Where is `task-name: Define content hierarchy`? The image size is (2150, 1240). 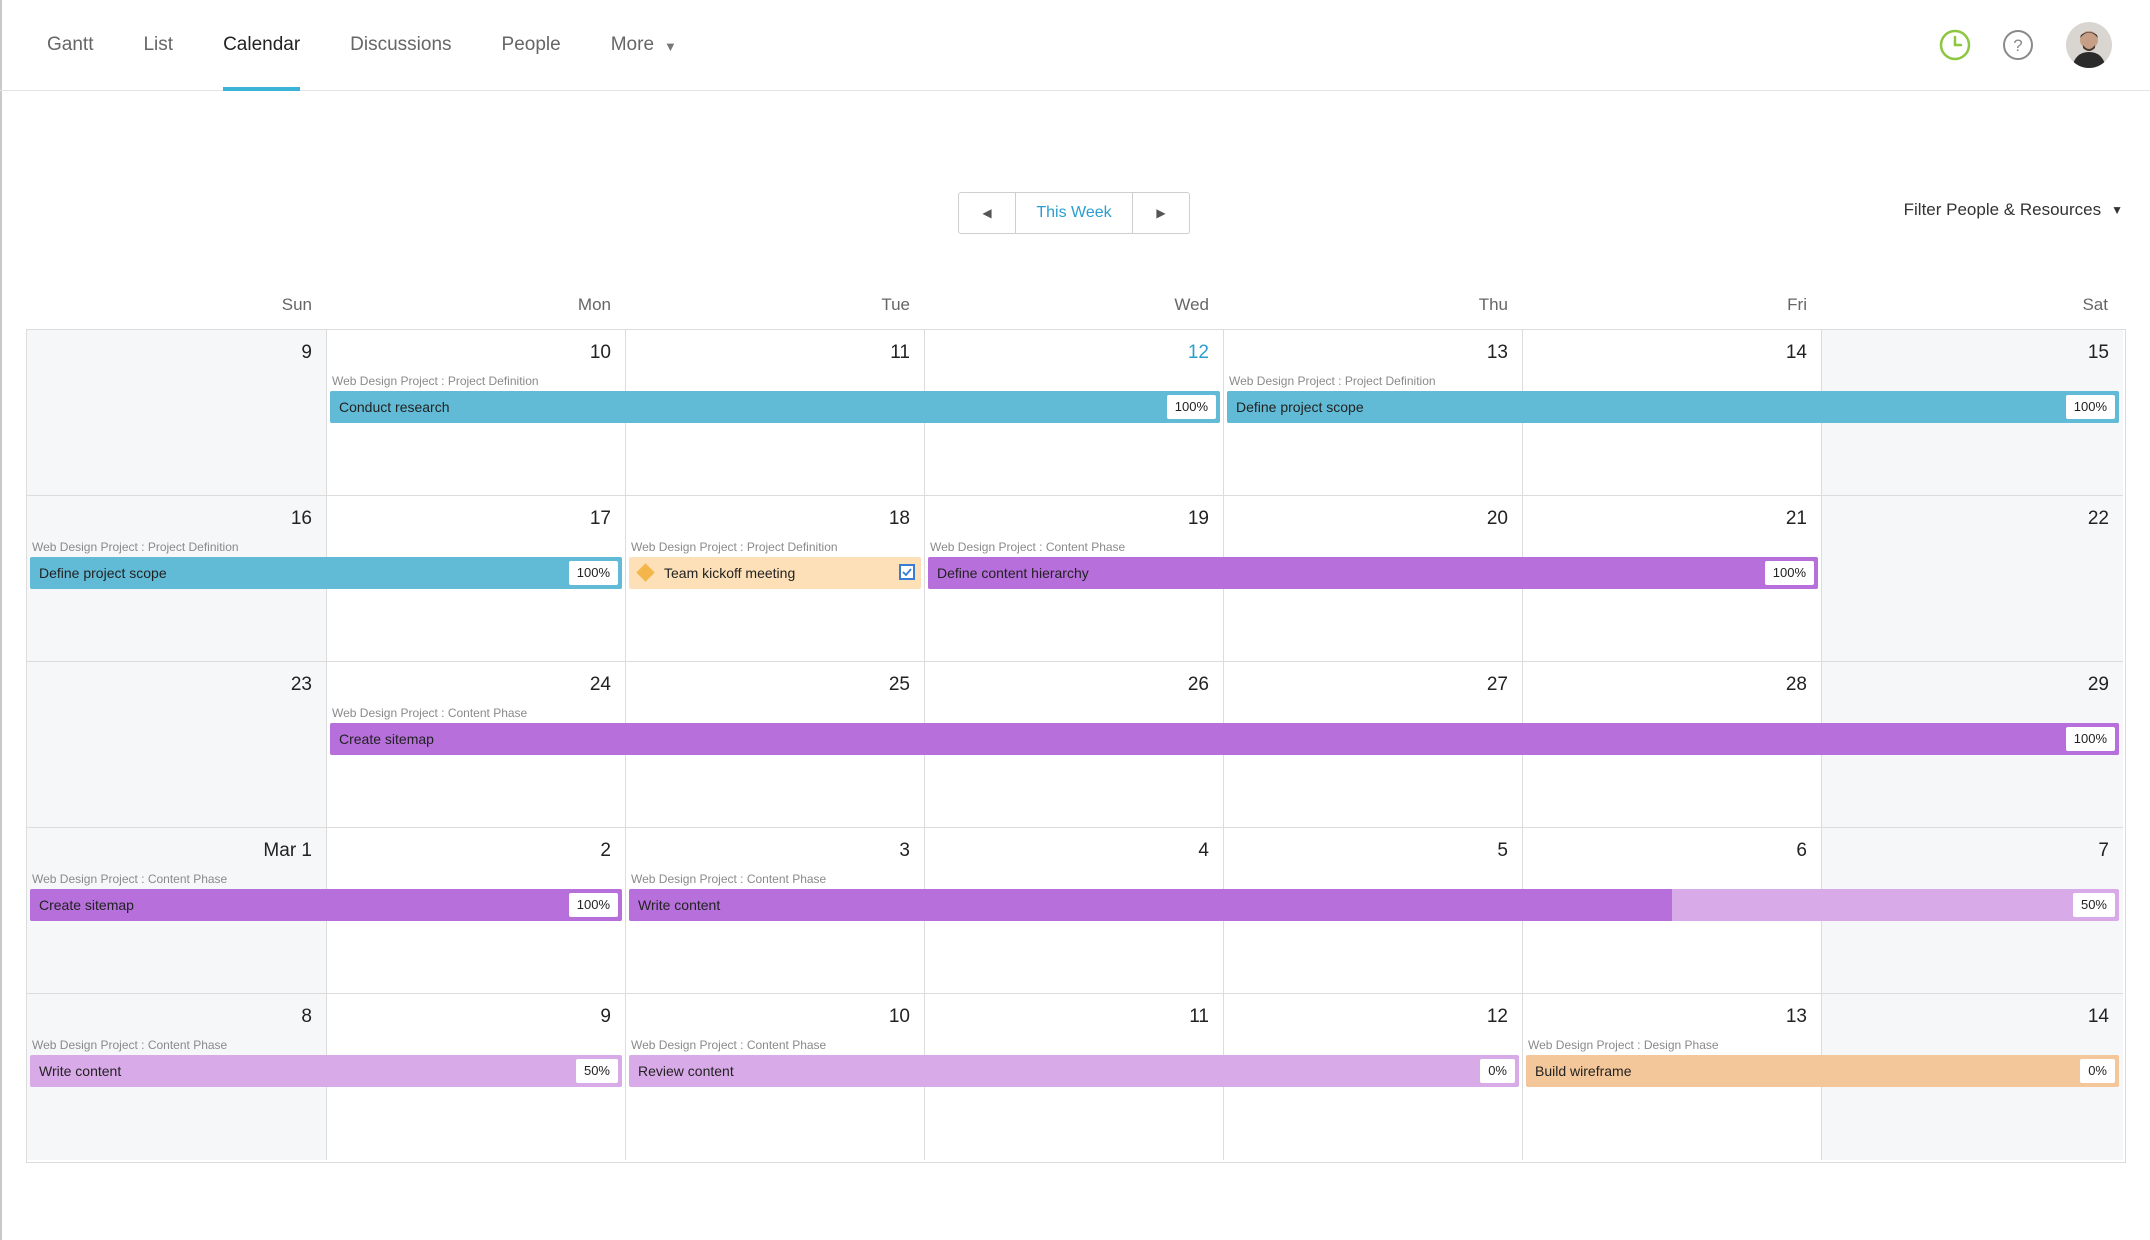
task-name: Define content hierarchy is located at coordinates (1013, 573).